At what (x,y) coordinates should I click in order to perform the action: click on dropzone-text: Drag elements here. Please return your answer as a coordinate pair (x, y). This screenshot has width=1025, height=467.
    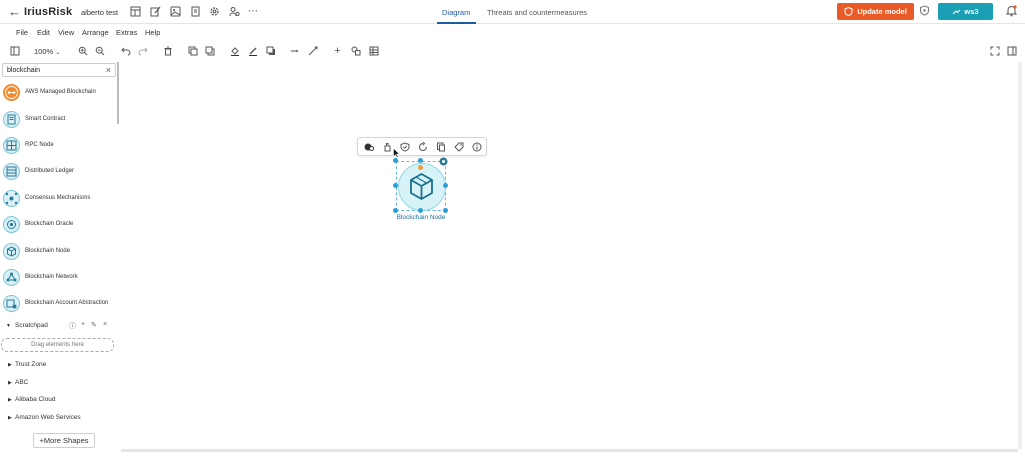
    Looking at the image, I should click on (57, 345).